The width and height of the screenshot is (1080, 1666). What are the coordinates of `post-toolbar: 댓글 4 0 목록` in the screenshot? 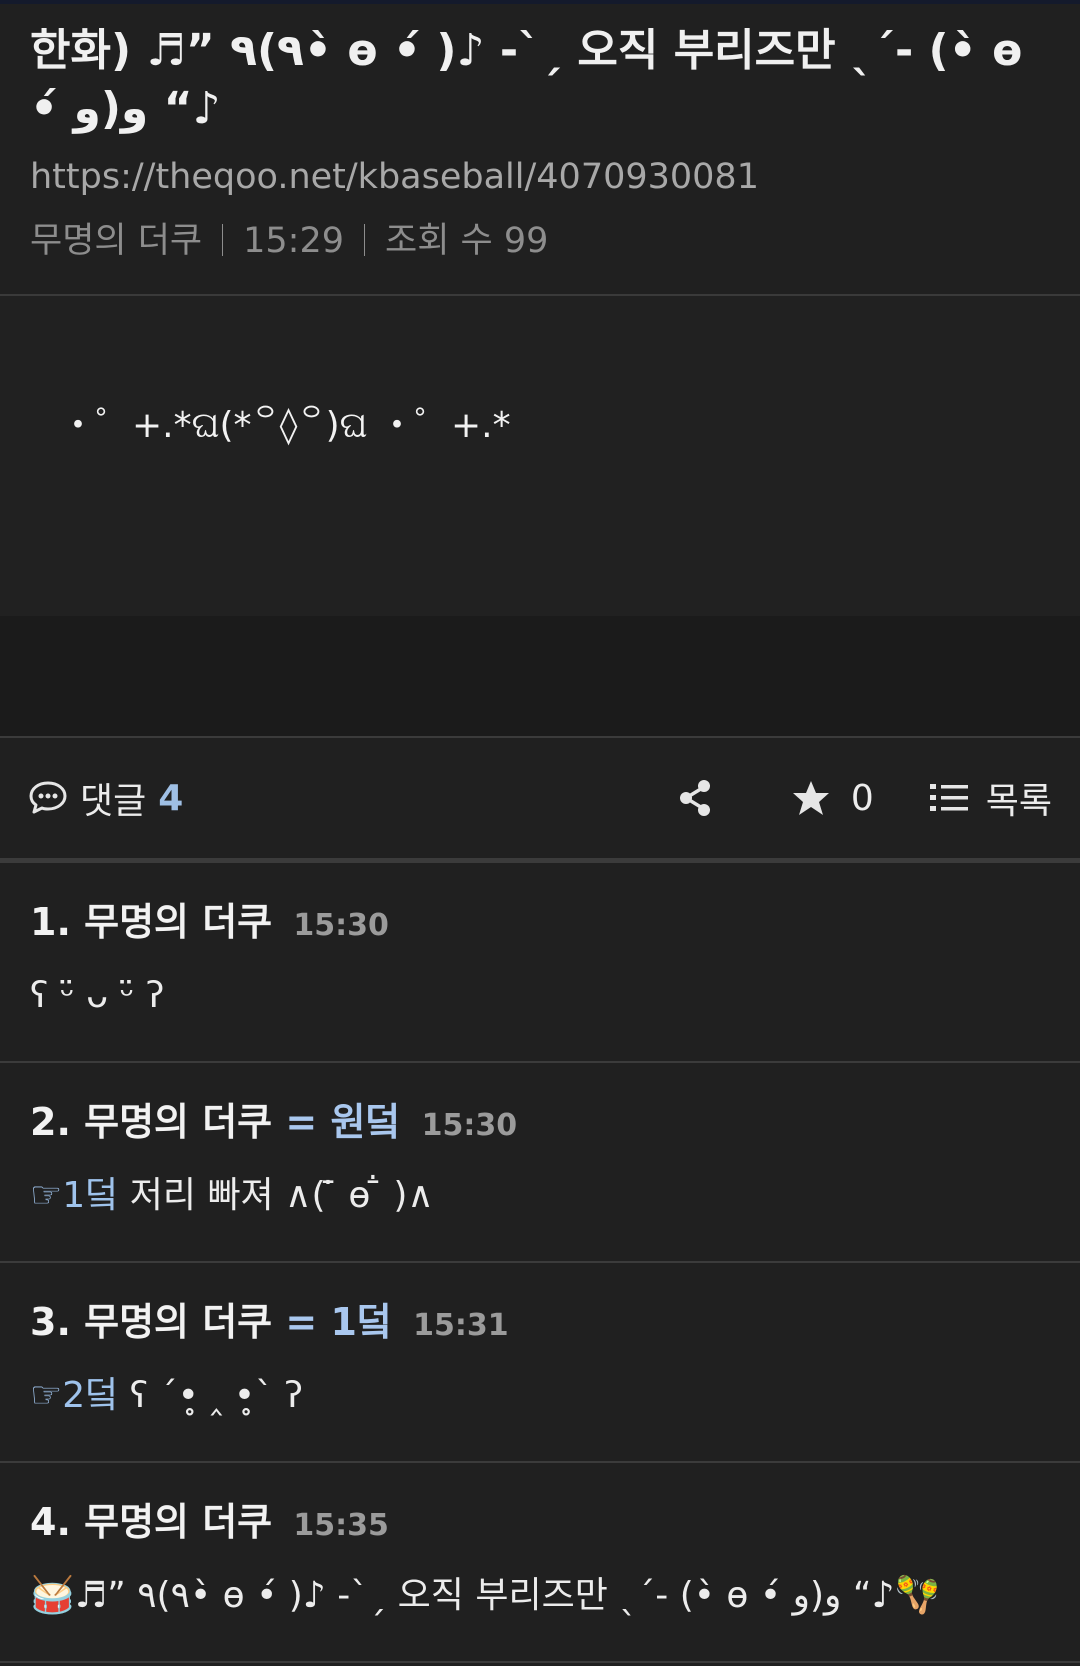 It's located at (540, 800).